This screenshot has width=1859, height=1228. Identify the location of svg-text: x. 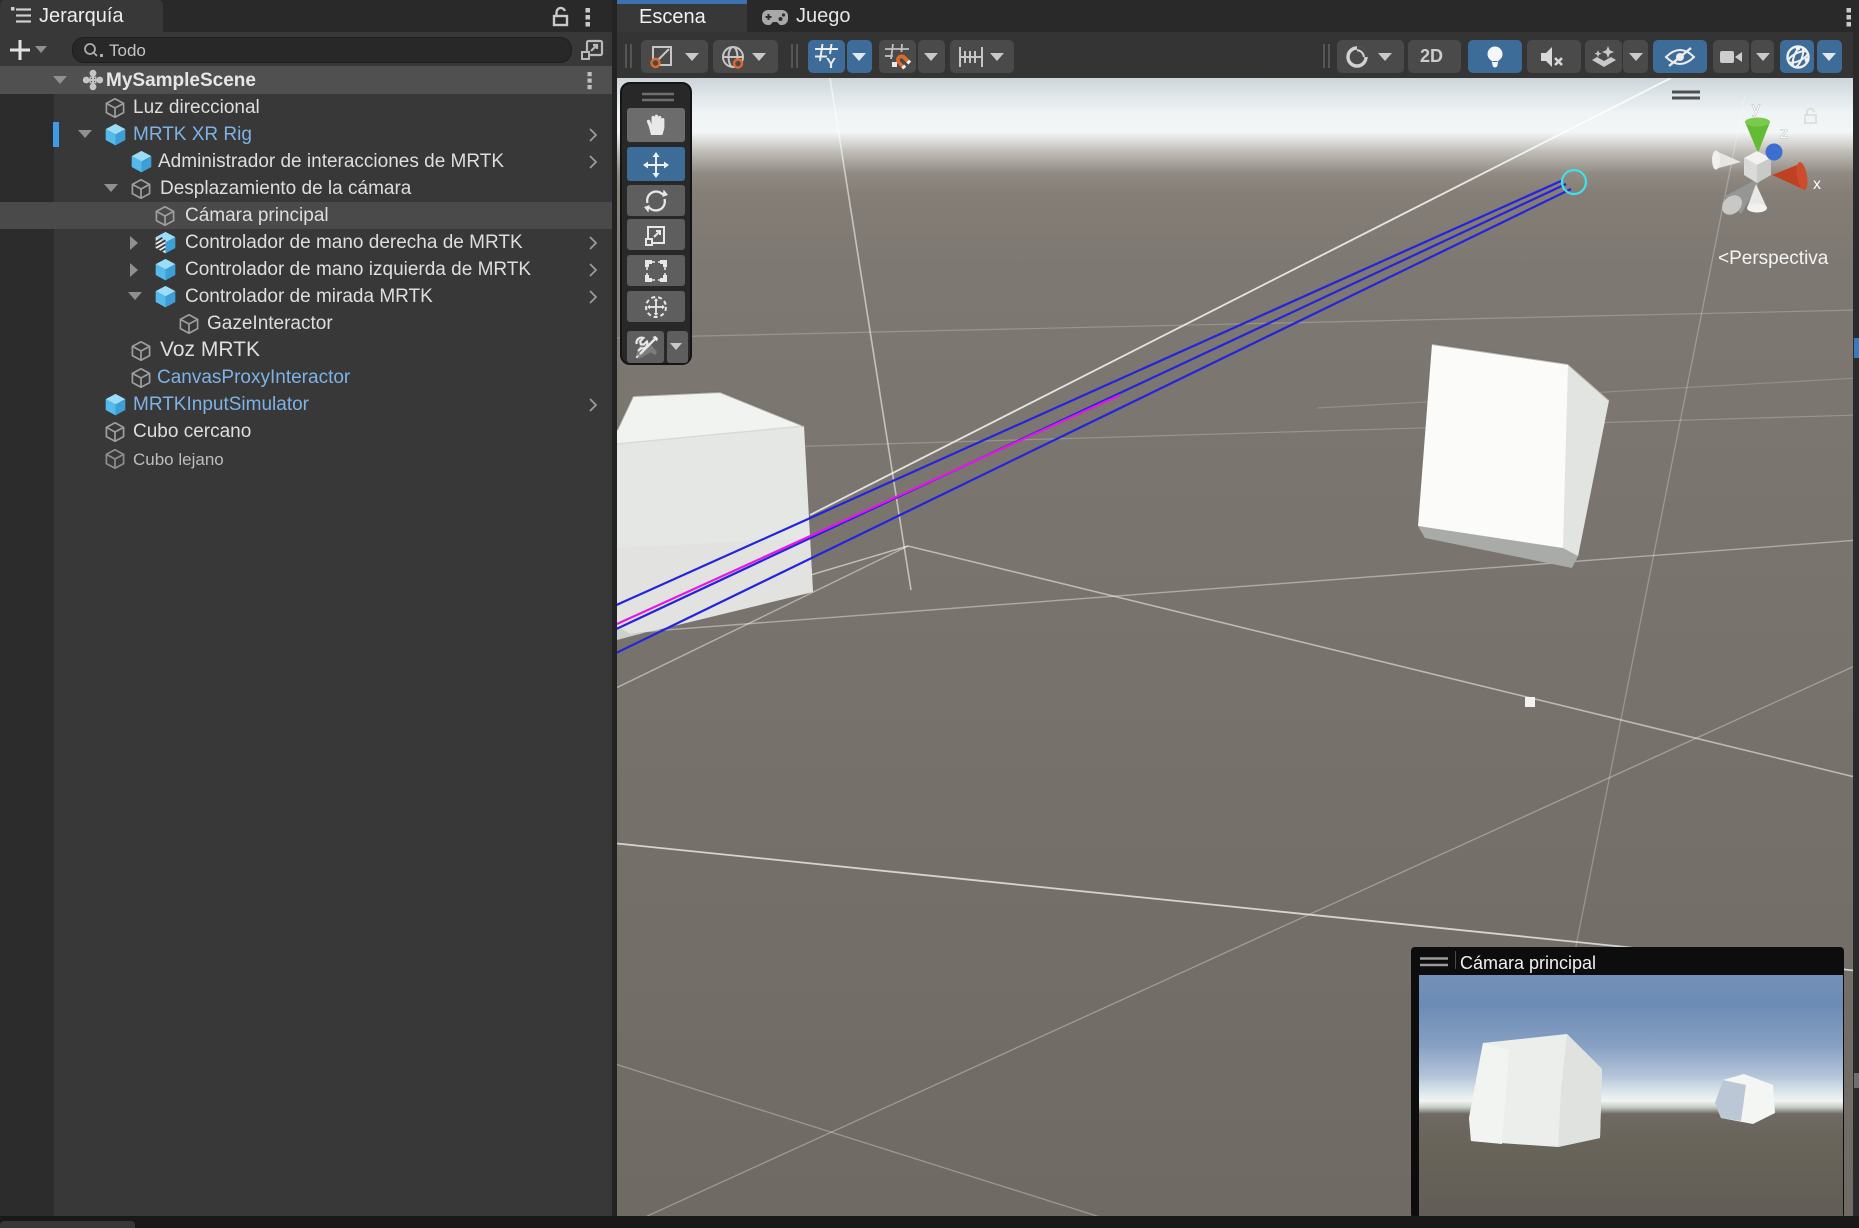
(1817, 184).